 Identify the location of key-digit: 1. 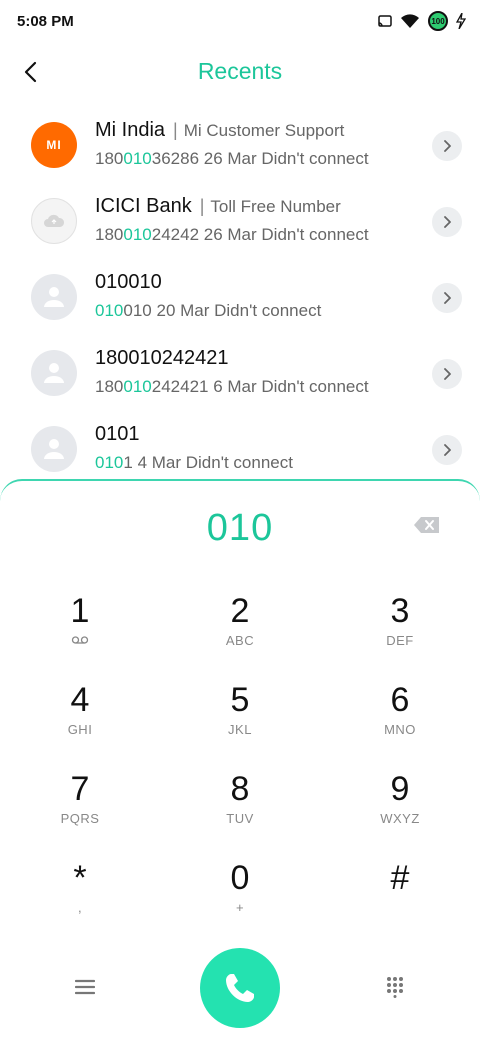
(80, 611).